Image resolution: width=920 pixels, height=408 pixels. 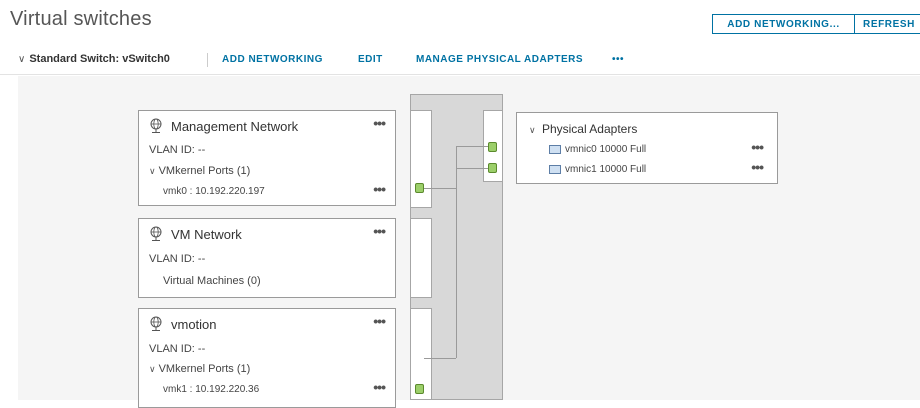 I want to click on switch-toggle: ∨ Standard Switch: vSwitch0, so click(x=94, y=59).